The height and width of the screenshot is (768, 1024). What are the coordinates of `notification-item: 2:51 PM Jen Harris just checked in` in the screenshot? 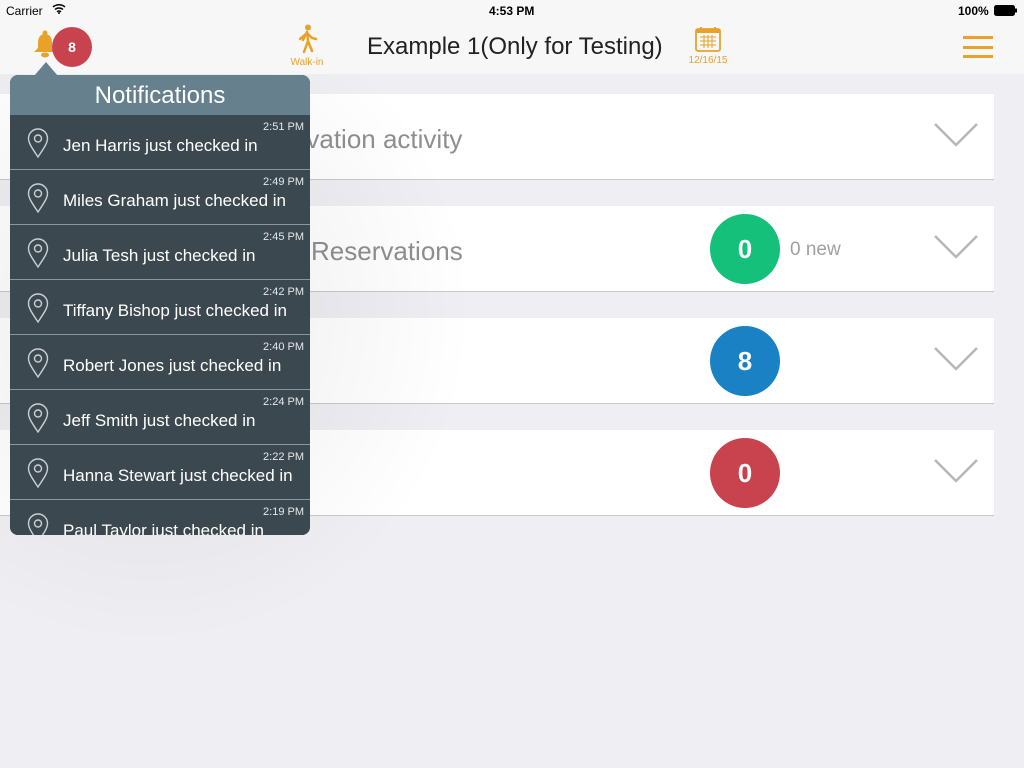 It's located at (160, 142).